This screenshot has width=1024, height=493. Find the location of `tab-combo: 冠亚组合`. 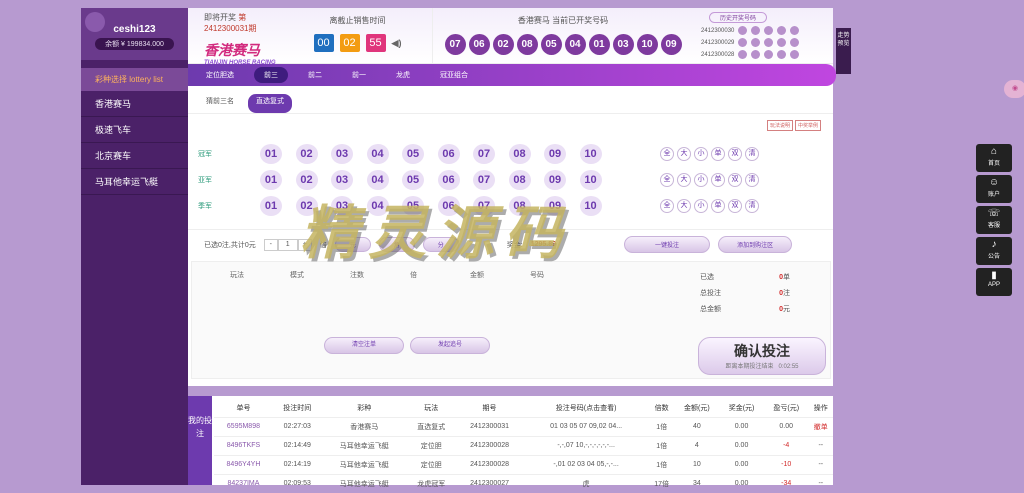

tab-combo: 冠亚组合 is located at coordinates (454, 75).